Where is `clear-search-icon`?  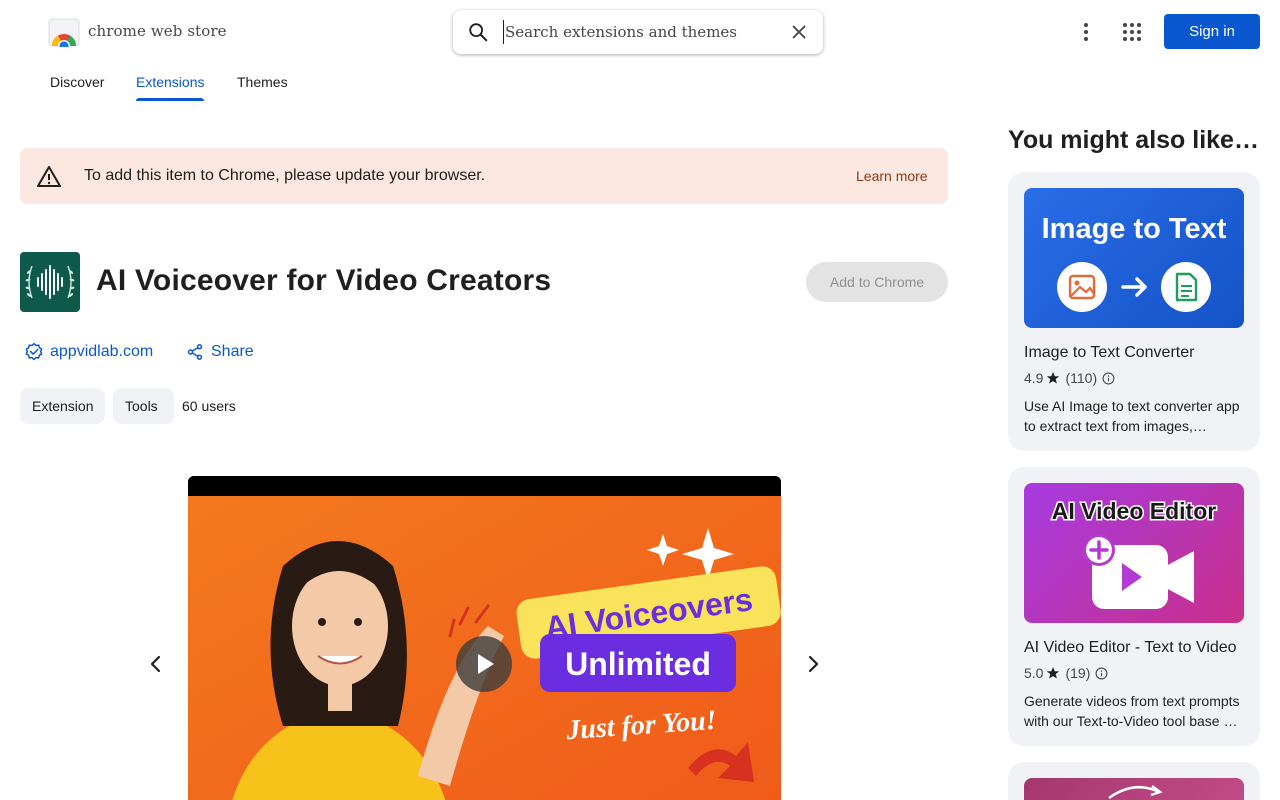
clear-search-icon is located at coordinates (799, 32).